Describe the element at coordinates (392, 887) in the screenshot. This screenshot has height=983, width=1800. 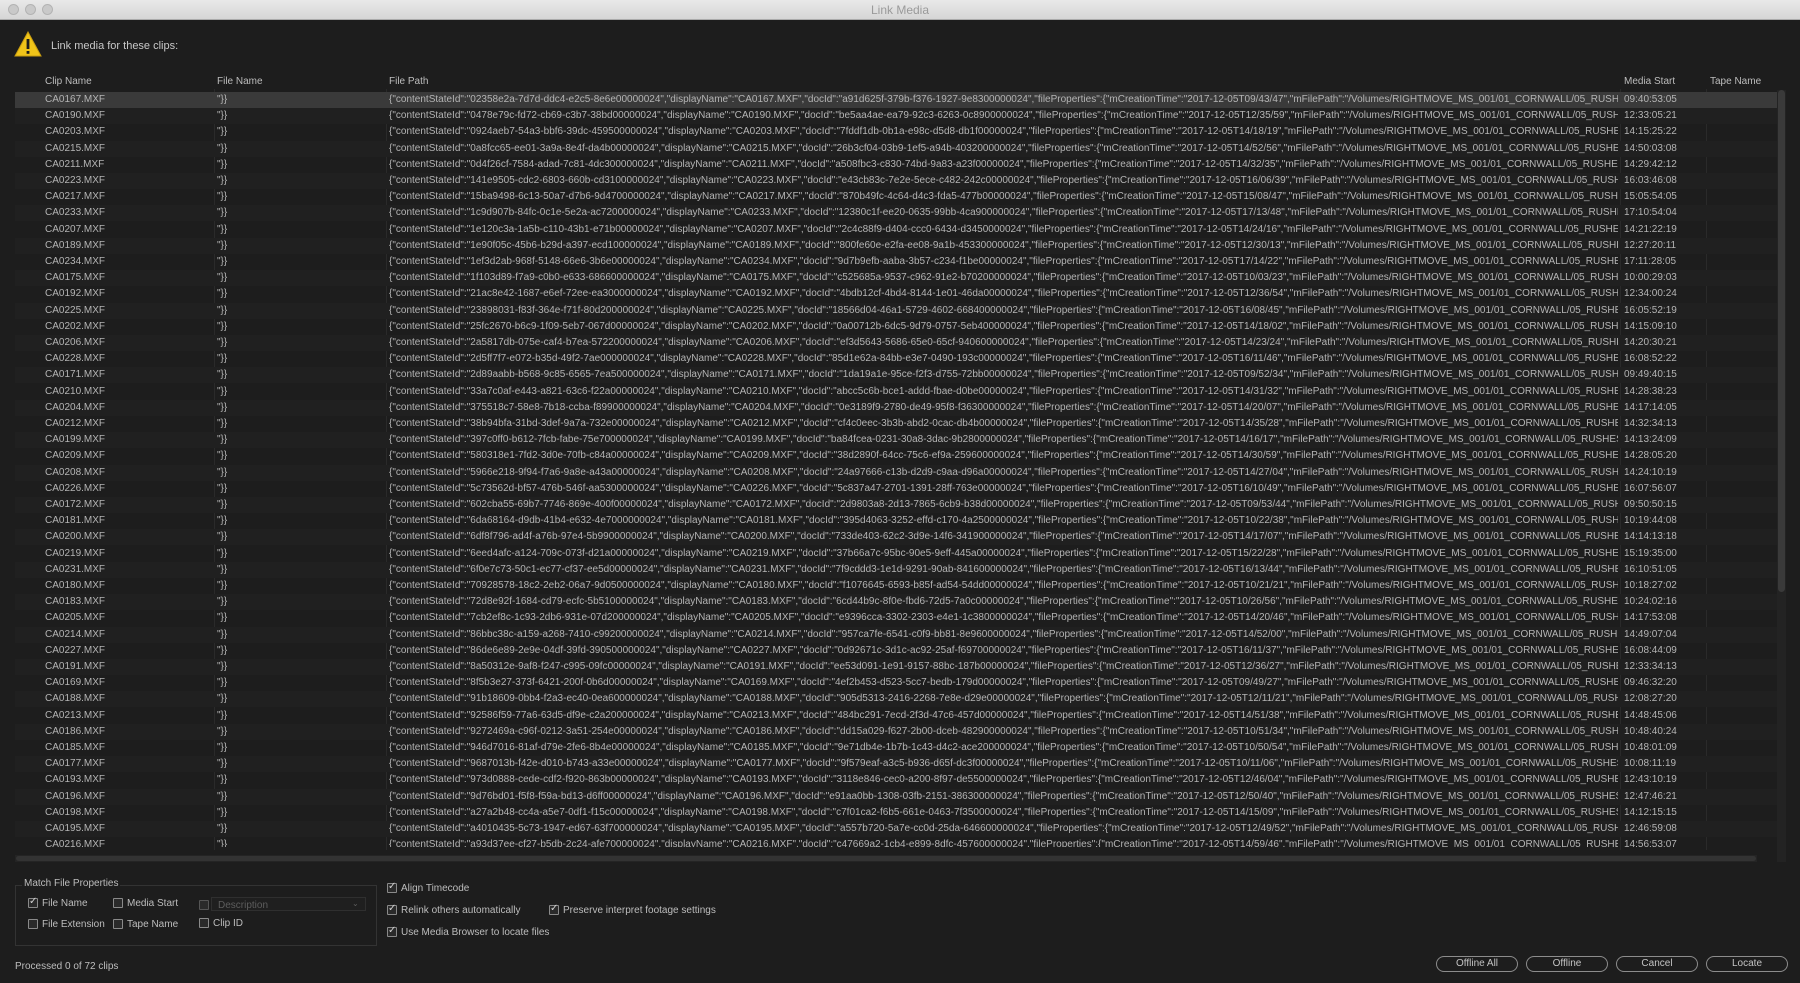
I see `align-timecode-checkbox` at that location.